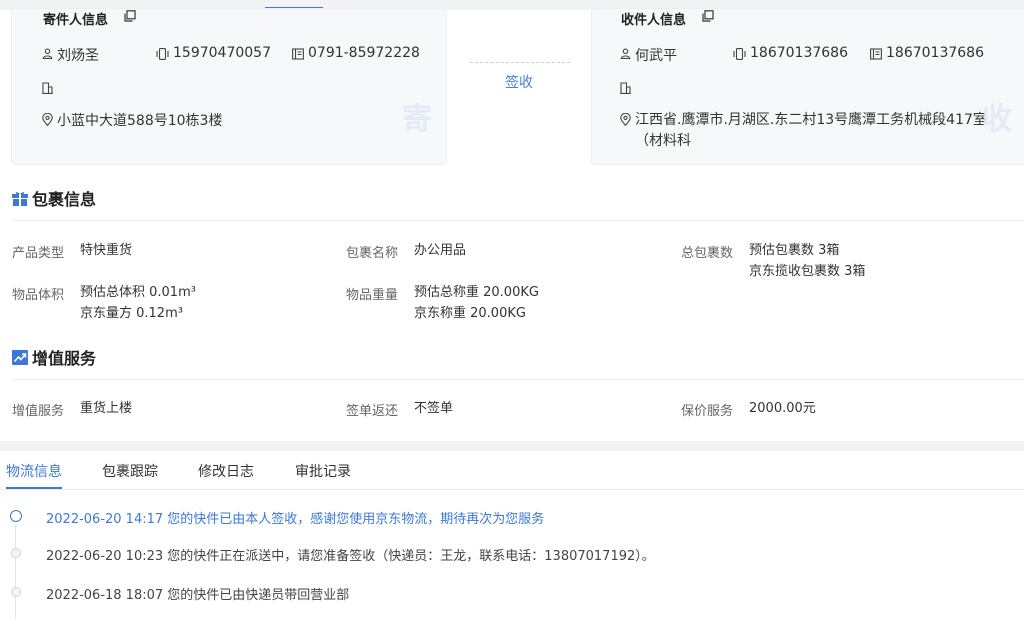 This screenshot has height=619, width=1024. Describe the element at coordinates (803, 131) in the screenshot. I see `receiver-address-field: 江西省.鹰潭市.月湖区.东二村13号鹰潭工务机械段417室 （材料科` at that location.